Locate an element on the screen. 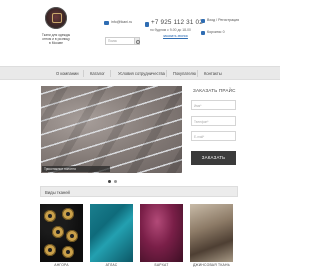  order-form-title: ЗАКАЗАТЬ ПРАЙС is located at coordinates (214, 90).